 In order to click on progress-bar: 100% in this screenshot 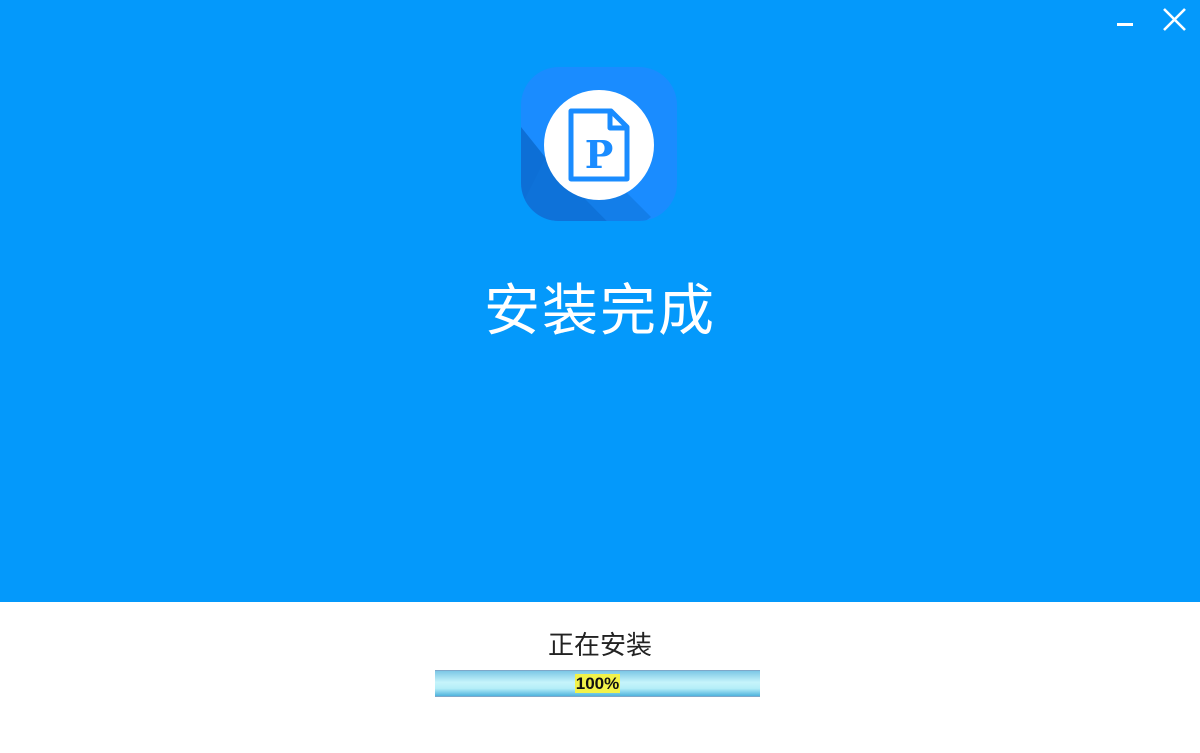, I will do `click(597, 683)`.